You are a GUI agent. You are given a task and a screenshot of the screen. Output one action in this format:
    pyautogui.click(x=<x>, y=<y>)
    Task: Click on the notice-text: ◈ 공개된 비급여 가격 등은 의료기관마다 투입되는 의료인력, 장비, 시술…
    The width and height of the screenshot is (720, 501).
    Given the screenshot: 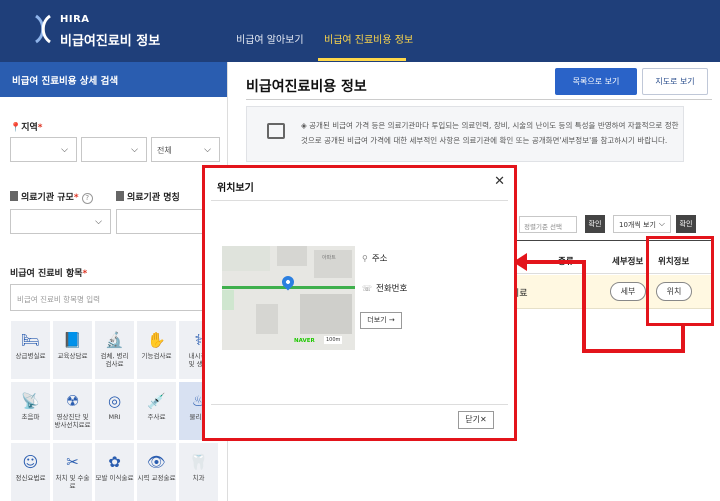 What is the action you would take?
    pyautogui.click(x=490, y=133)
    